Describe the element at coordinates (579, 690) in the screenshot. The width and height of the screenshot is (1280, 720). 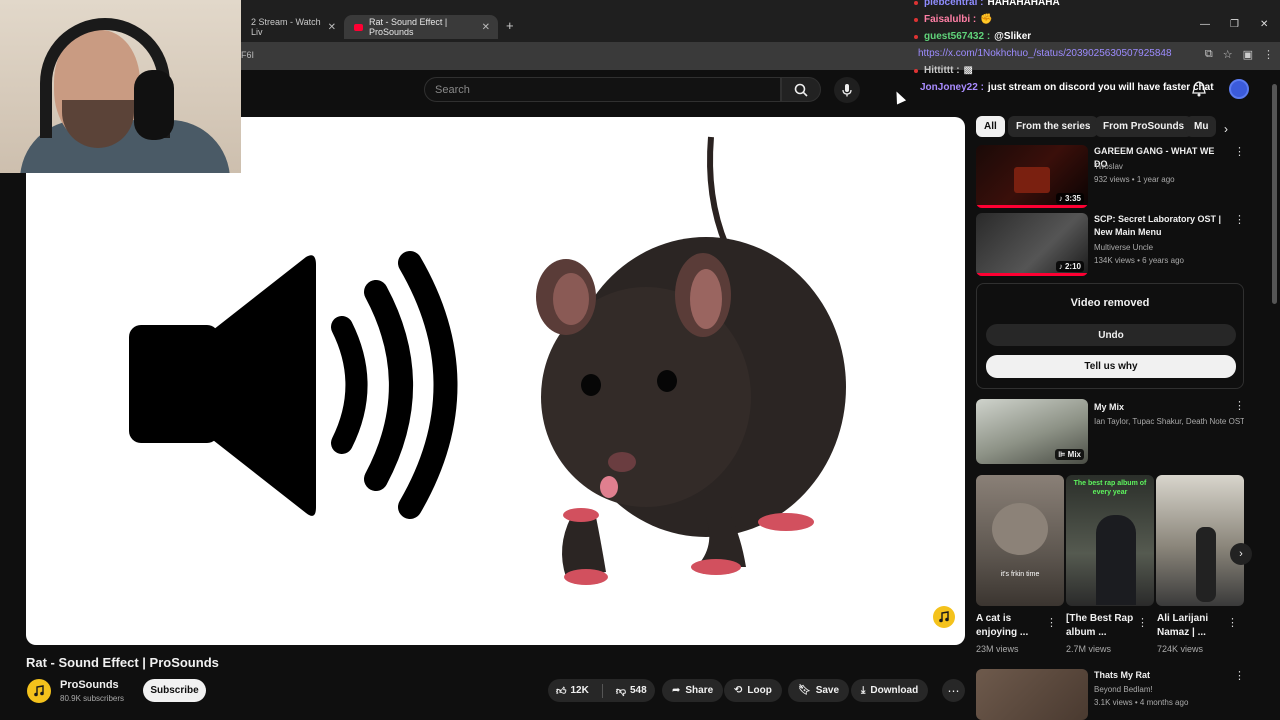
I see `like-count: 12K` at that location.